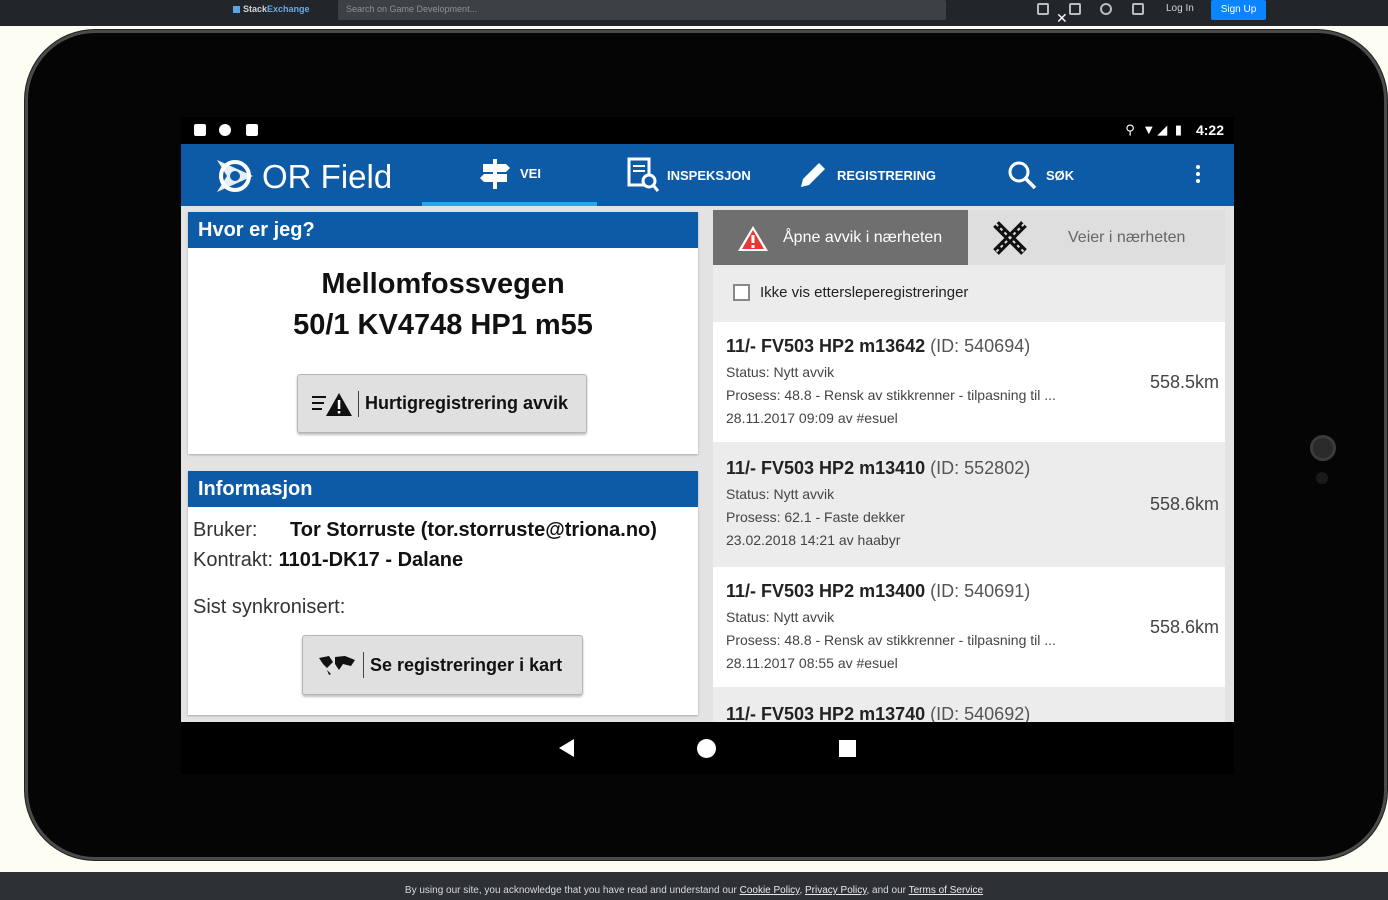 The height and width of the screenshot is (900, 1388). I want to click on hide-trailing-label: Ikke vis ettersleperegistreringer, so click(864, 292).